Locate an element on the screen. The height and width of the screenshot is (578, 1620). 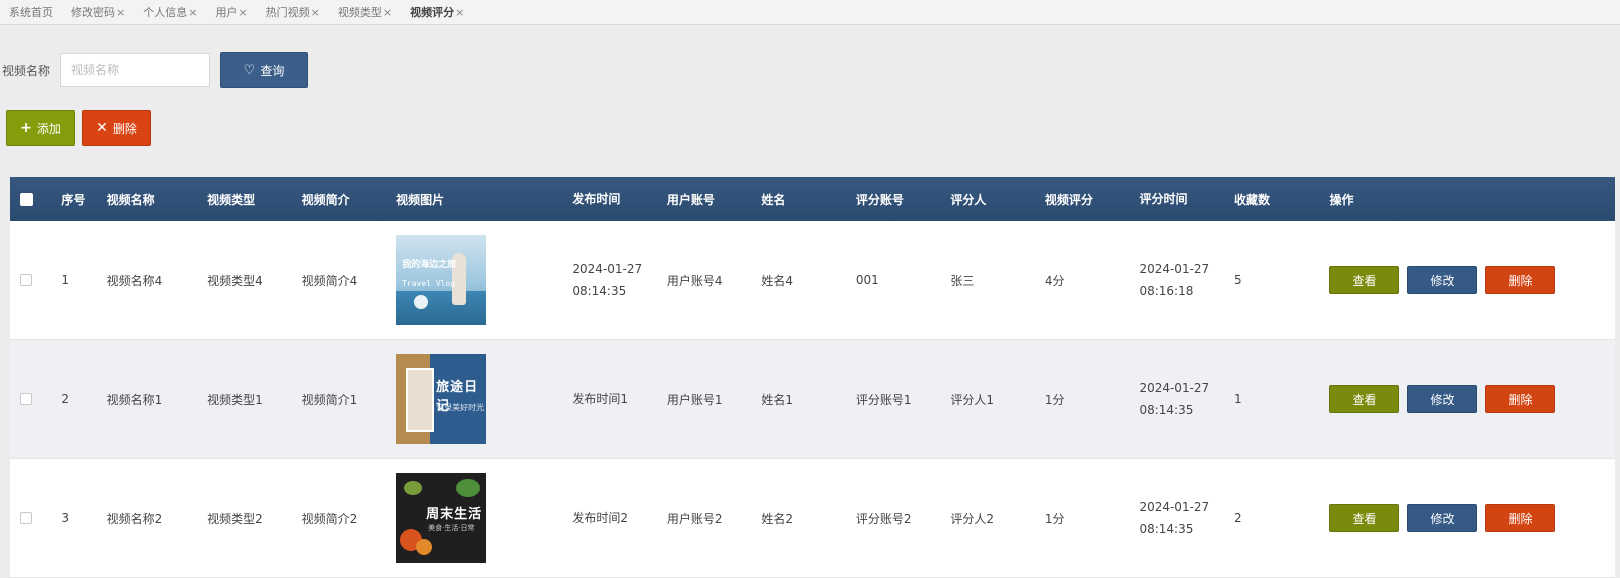
favorite-count: 1 is located at coordinates (1237, 399).